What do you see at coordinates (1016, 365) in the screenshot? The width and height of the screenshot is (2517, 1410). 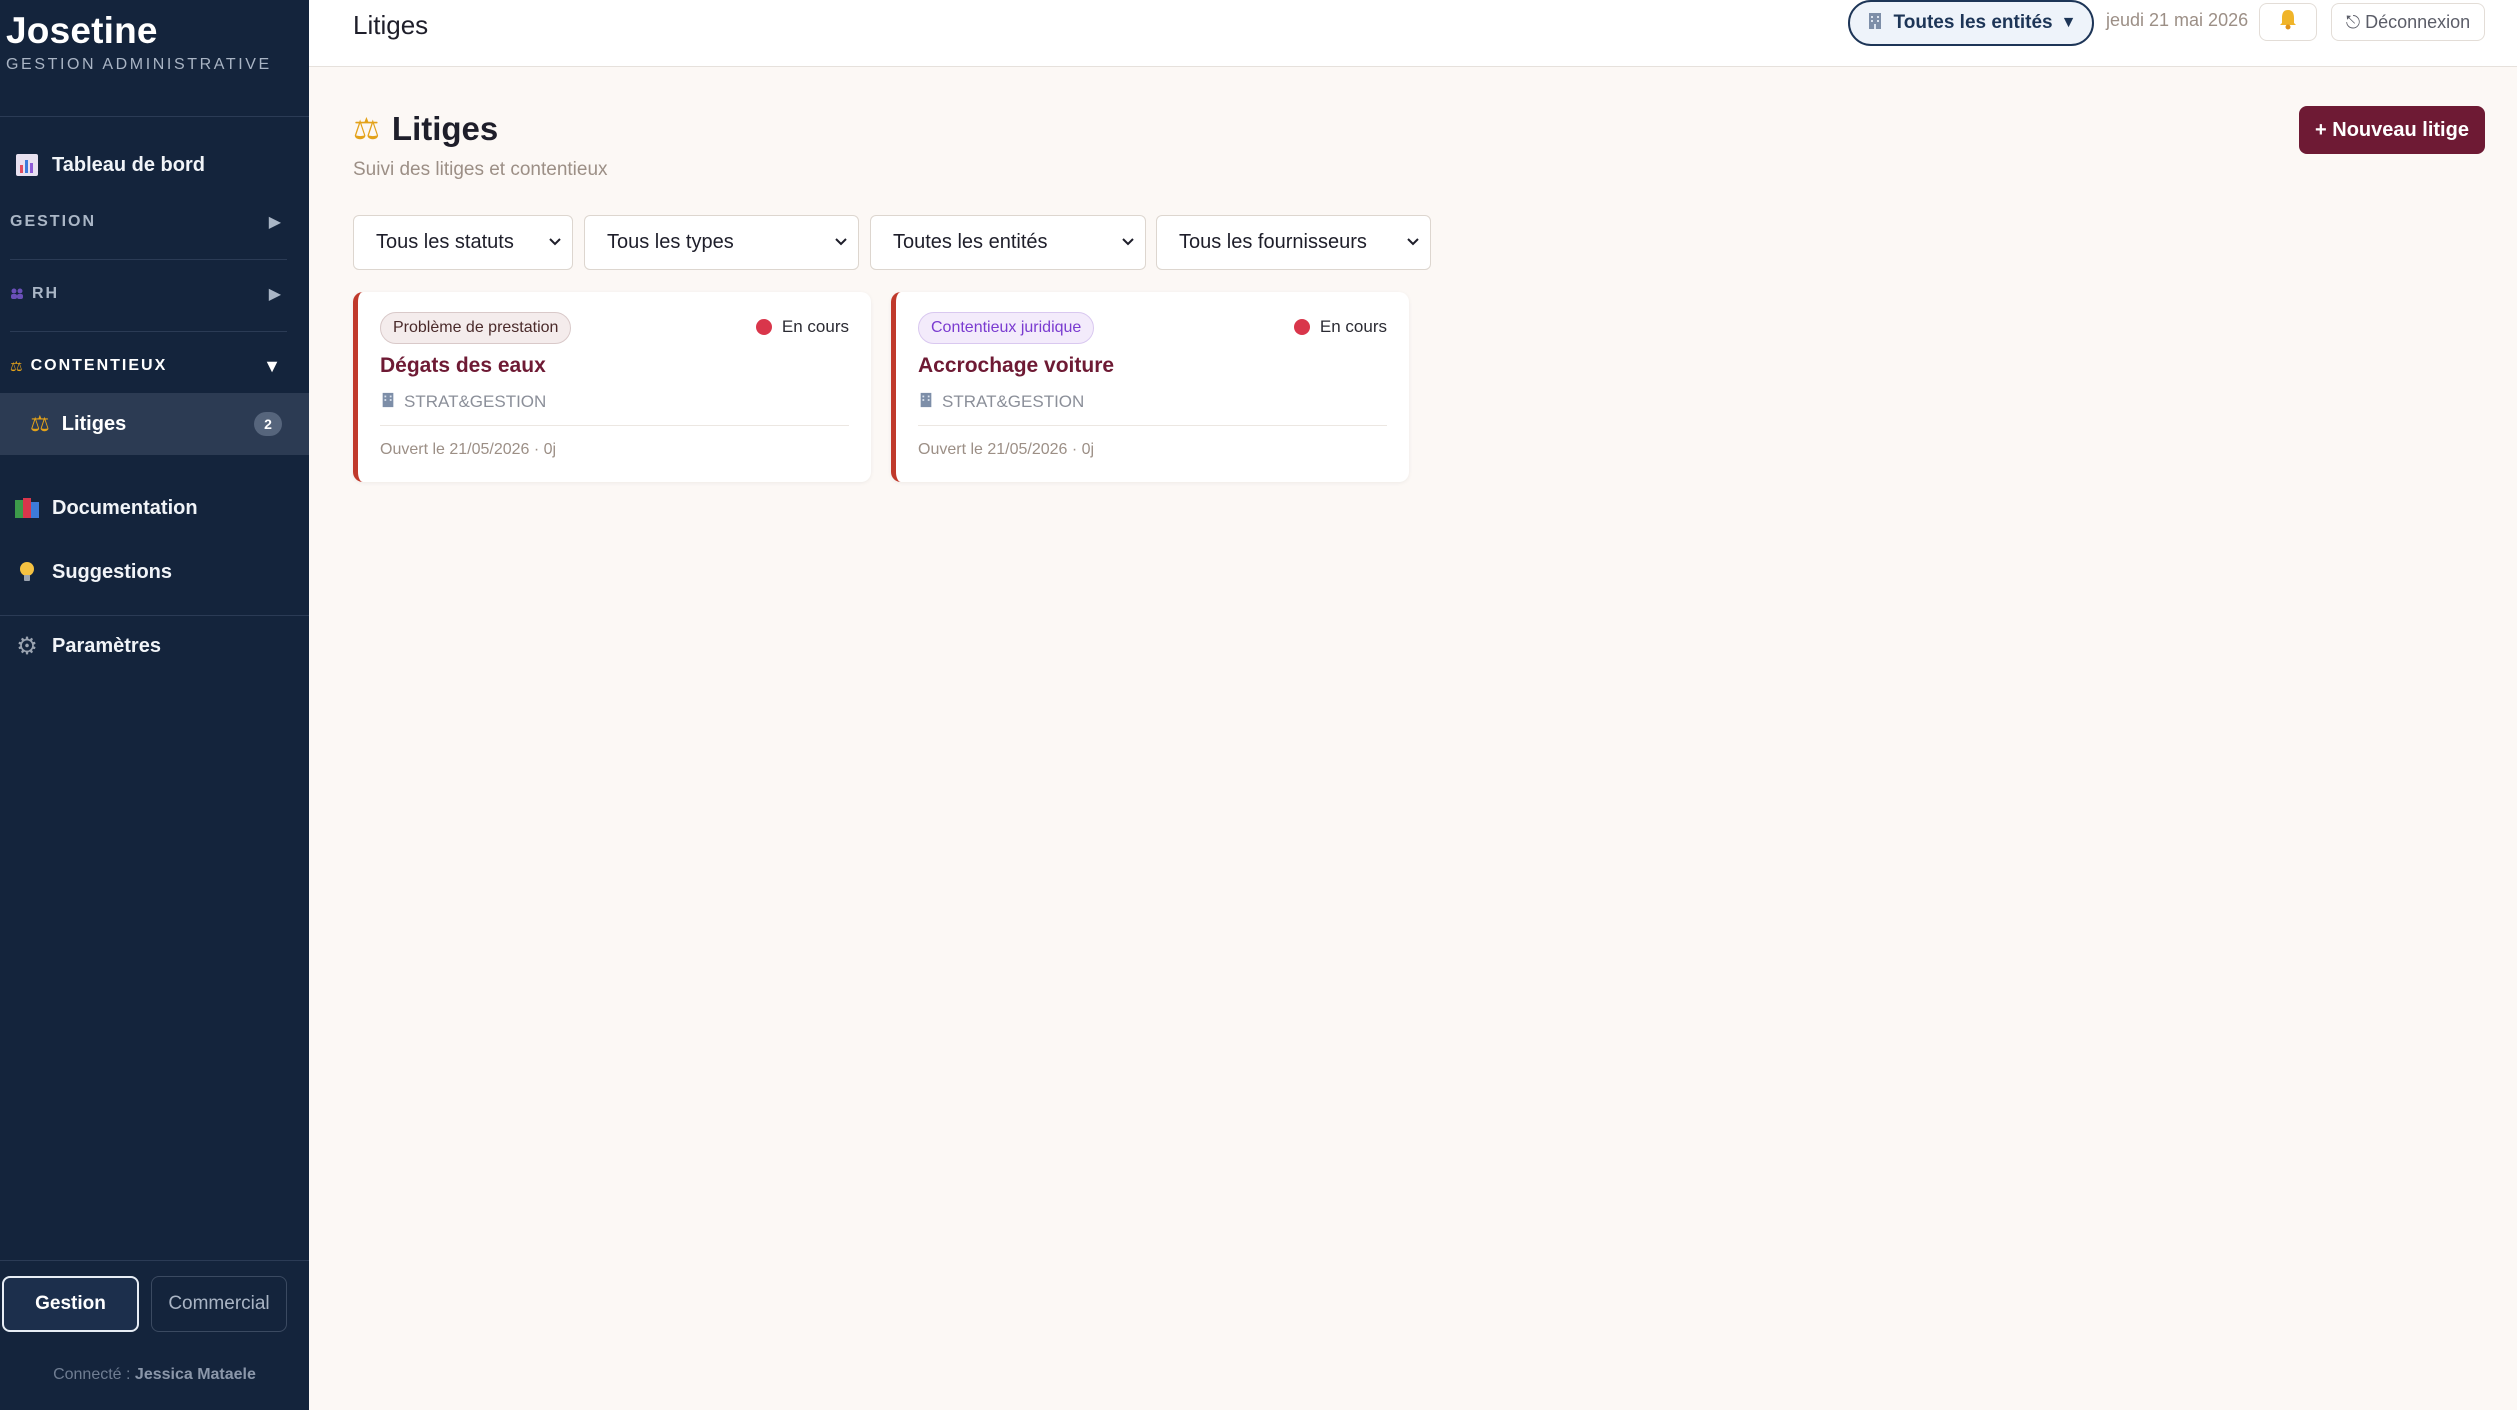 I see `card-title: Accrochage voiture` at bounding box center [1016, 365].